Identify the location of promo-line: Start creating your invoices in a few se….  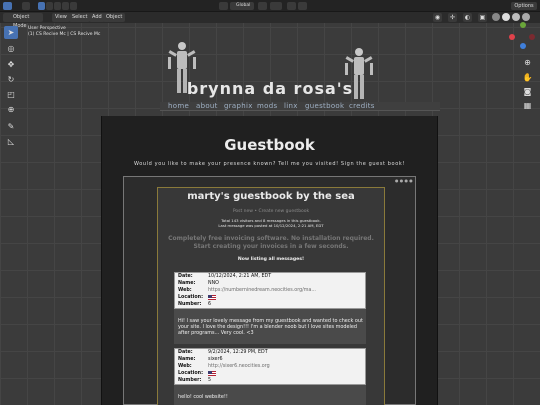
(271, 246).